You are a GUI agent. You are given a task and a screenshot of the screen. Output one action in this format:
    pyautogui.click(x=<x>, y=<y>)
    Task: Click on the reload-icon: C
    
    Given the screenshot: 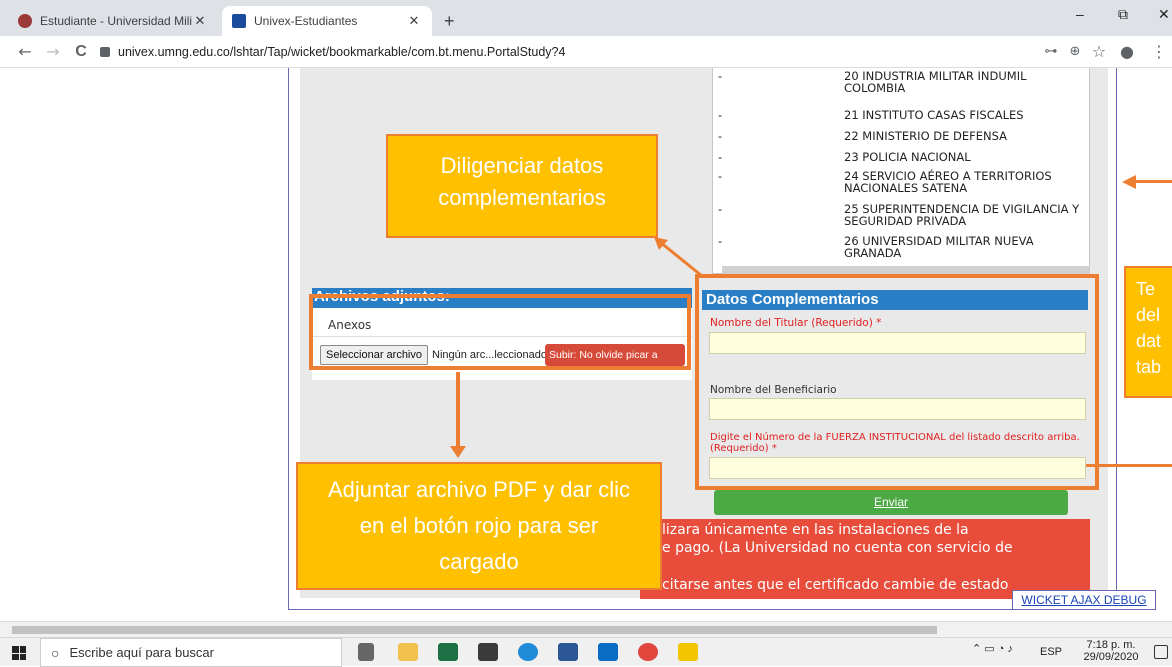 What is the action you would take?
    pyautogui.click(x=81, y=52)
    